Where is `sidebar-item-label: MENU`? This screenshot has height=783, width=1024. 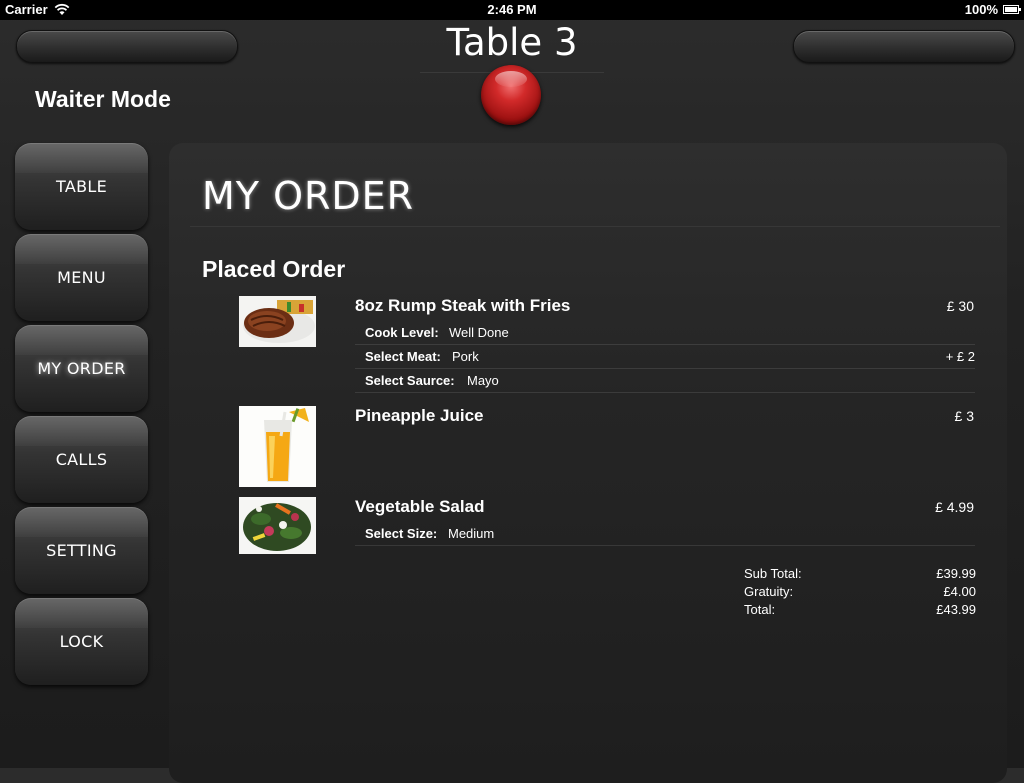 sidebar-item-label: MENU is located at coordinates (81, 277).